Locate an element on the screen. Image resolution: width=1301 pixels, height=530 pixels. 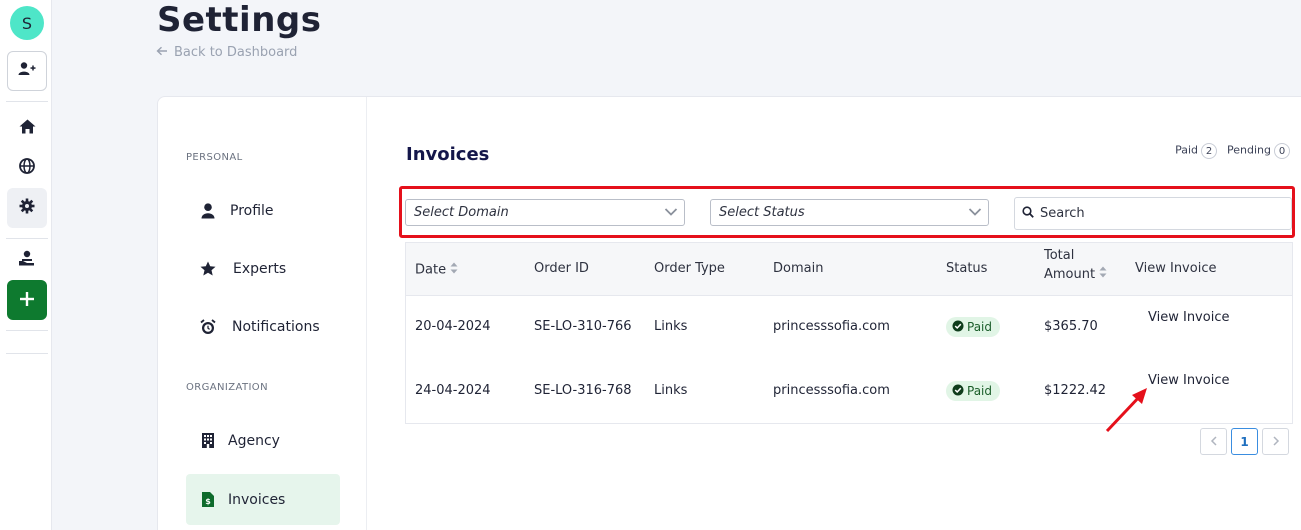
sidebar-item-profile: Profile is located at coordinates (263, 210).